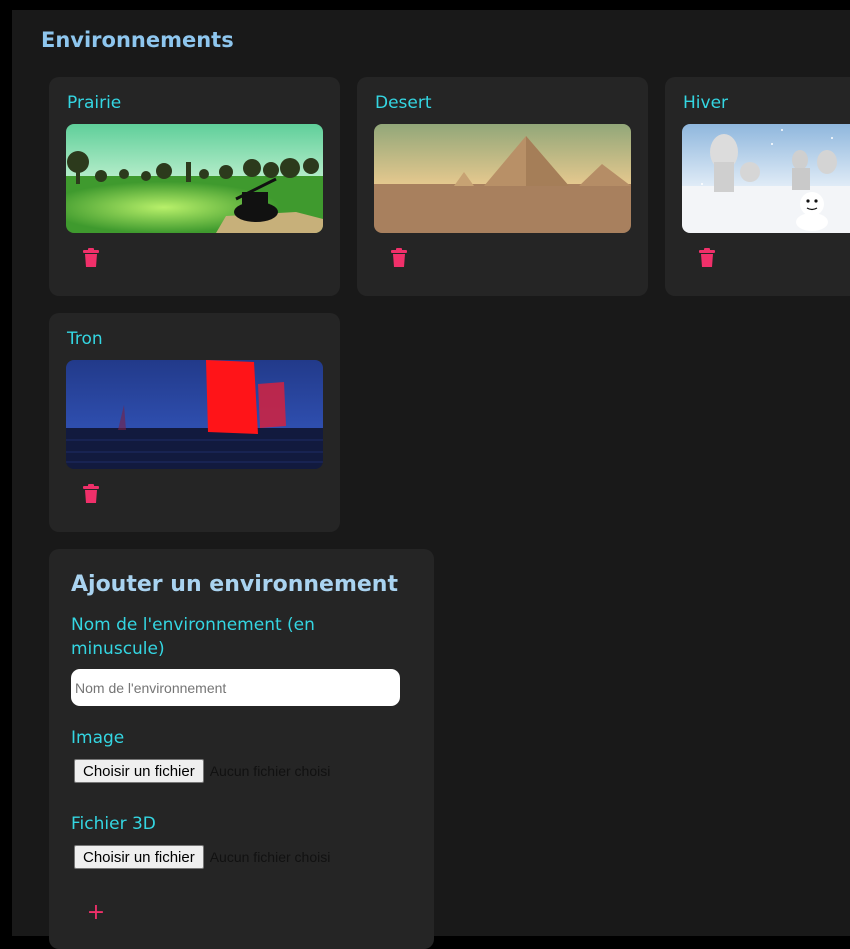 This screenshot has height=949, width=850. I want to click on name-field-label: Nom de l'environnement (en minuscule), so click(193, 637).